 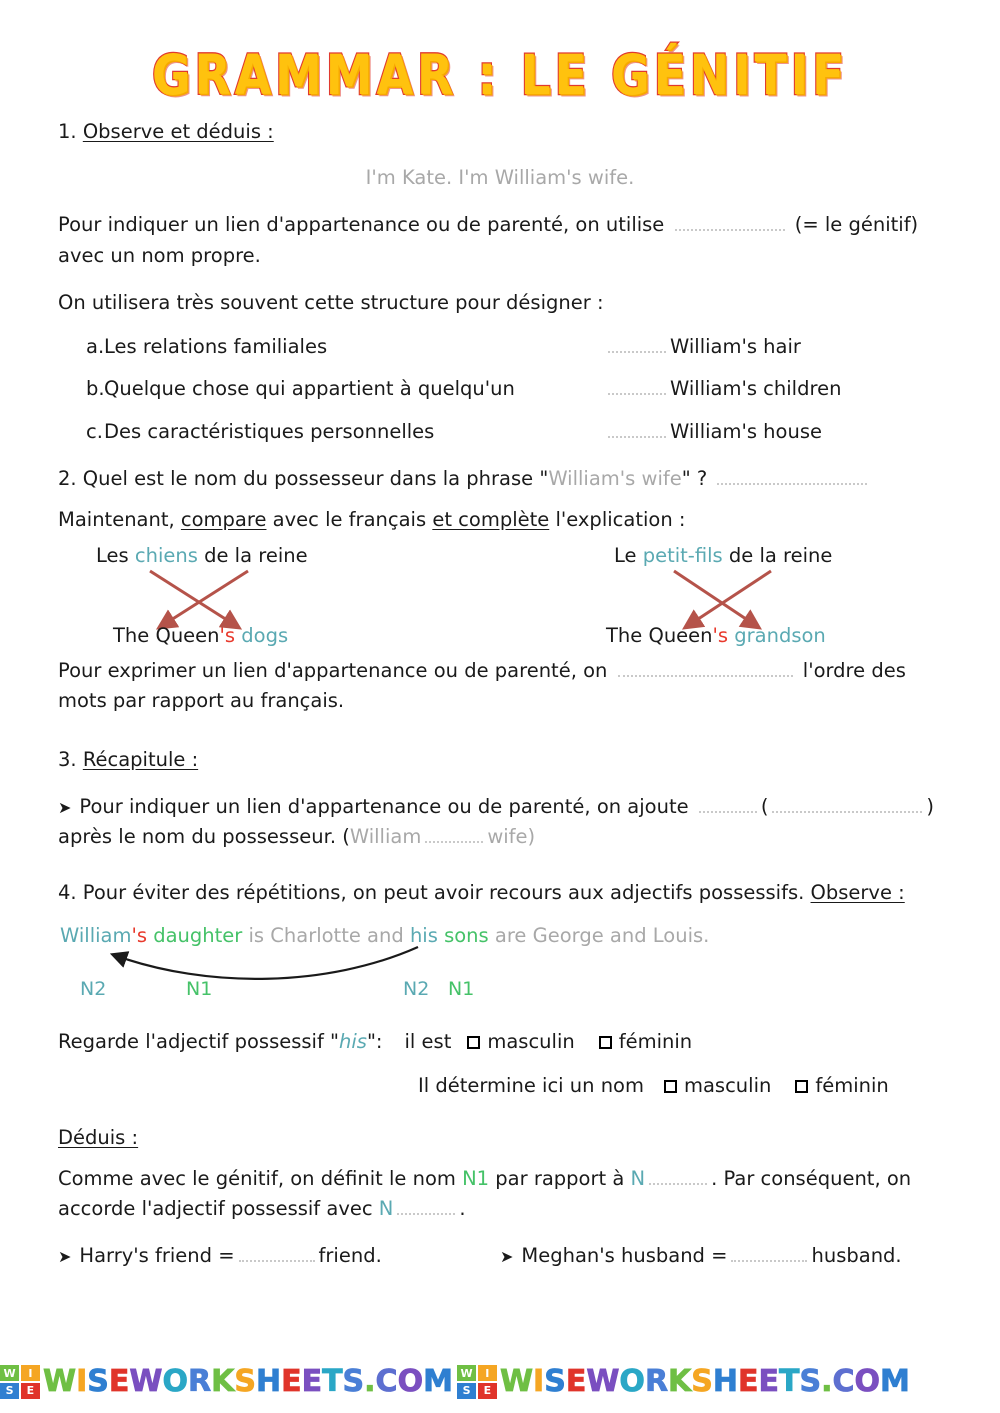 I want to click on list-item-english: William's house, so click(x=746, y=431).